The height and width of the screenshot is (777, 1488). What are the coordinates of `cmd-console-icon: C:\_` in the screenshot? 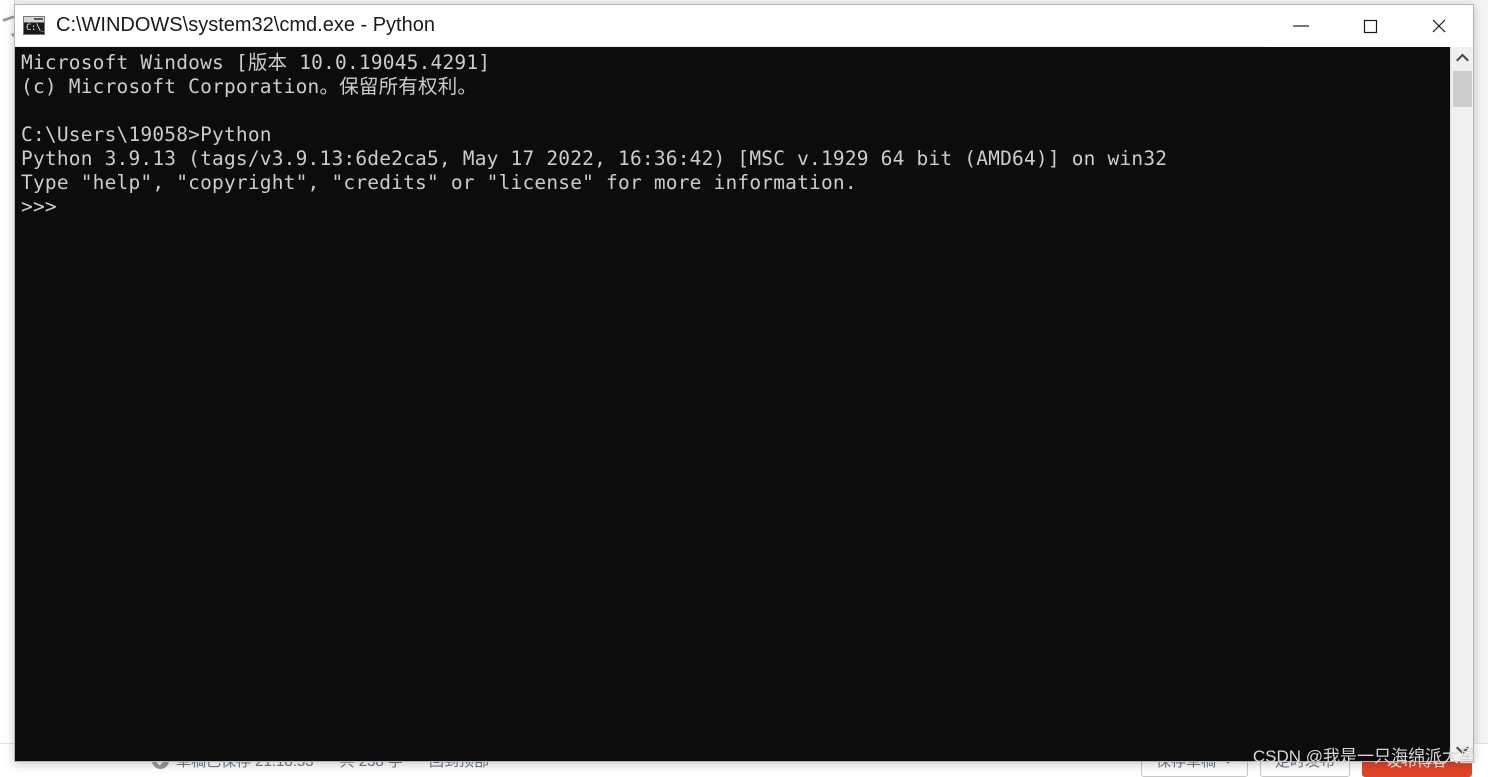 It's located at (34, 25).